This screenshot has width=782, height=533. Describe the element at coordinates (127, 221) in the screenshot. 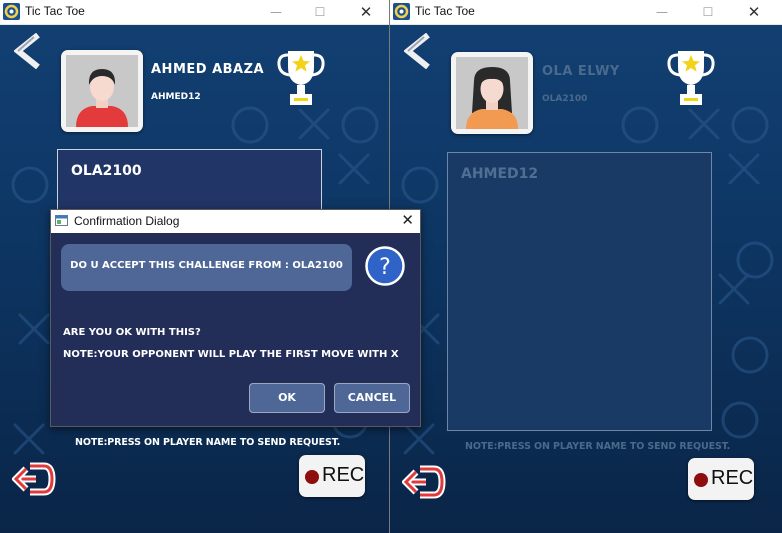

I see `dialog-title: Confirmation Dialog` at that location.